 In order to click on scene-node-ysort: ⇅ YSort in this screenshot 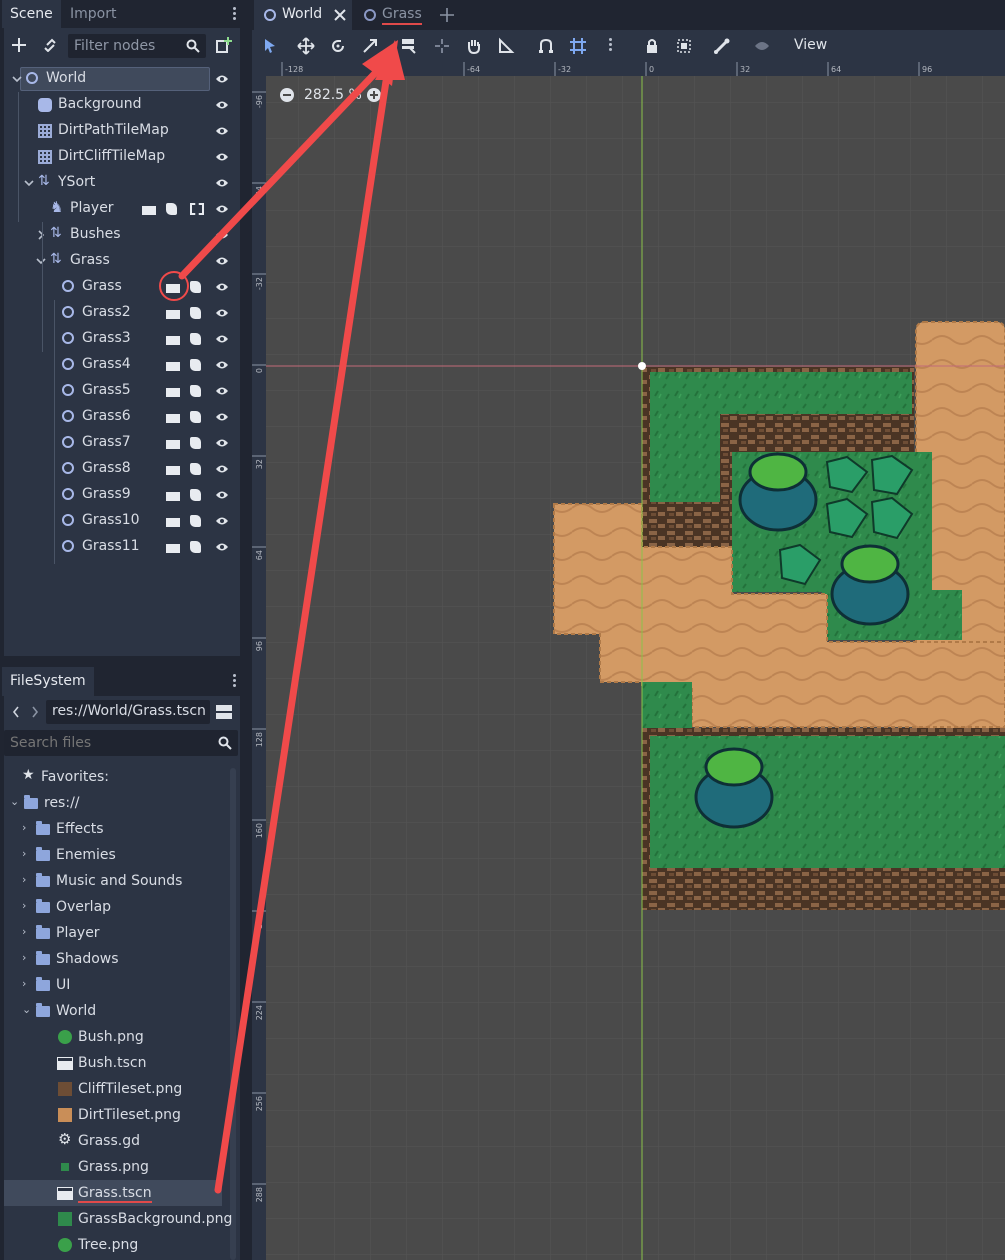, I will do `click(122, 183)`.